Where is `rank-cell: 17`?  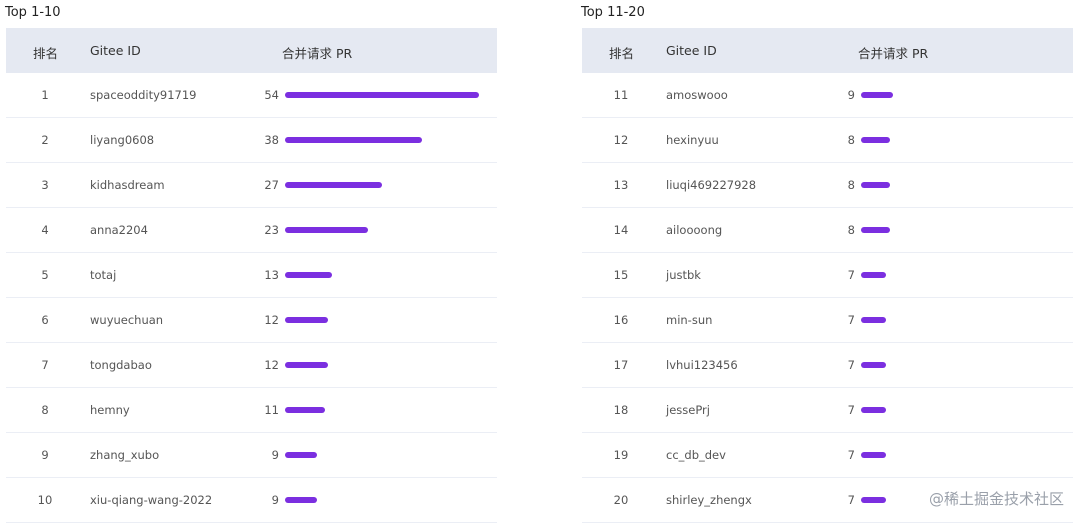
rank-cell: 17 is located at coordinates (621, 365).